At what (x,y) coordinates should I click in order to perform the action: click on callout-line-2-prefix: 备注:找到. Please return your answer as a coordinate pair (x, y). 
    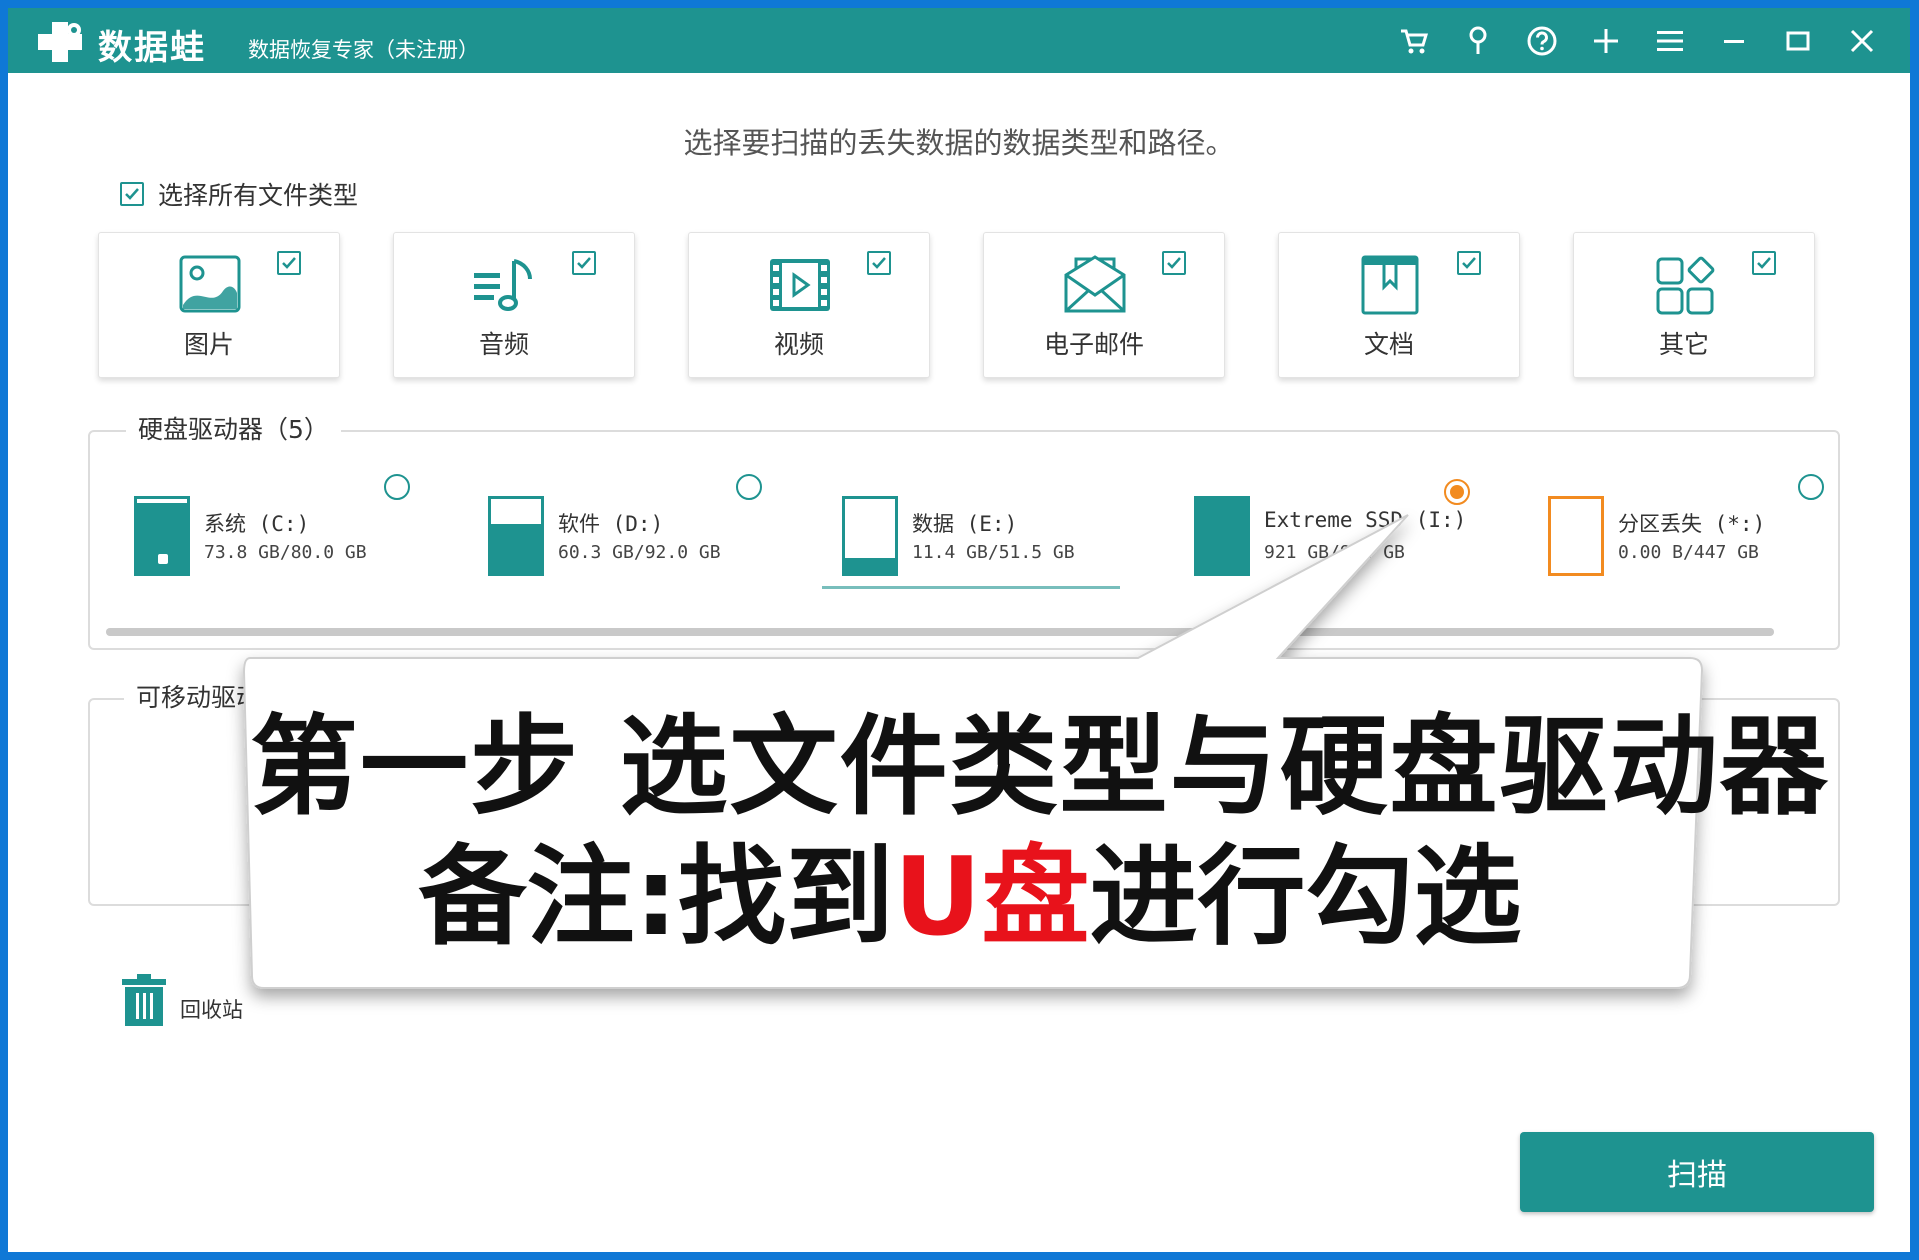
    Looking at the image, I should click on (656, 897).